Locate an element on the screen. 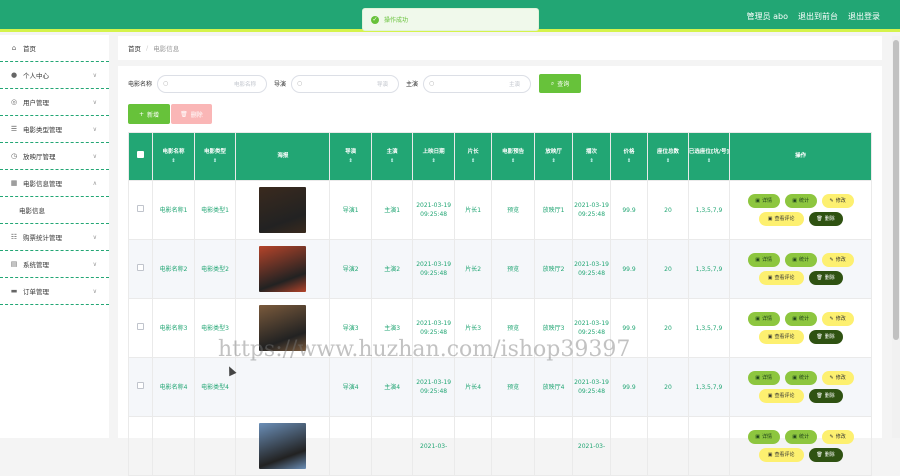 The image size is (900, 476). movie-name-input: ○ 电影名称 is located at coordinates (212, 83).